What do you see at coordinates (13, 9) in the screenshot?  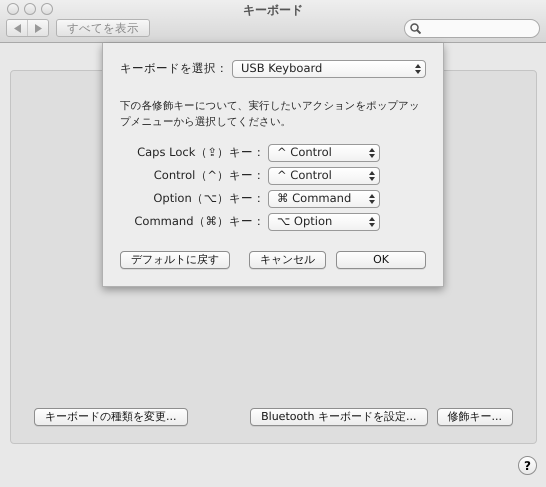 I see `close-window-button` at bounding box center [13, 9].